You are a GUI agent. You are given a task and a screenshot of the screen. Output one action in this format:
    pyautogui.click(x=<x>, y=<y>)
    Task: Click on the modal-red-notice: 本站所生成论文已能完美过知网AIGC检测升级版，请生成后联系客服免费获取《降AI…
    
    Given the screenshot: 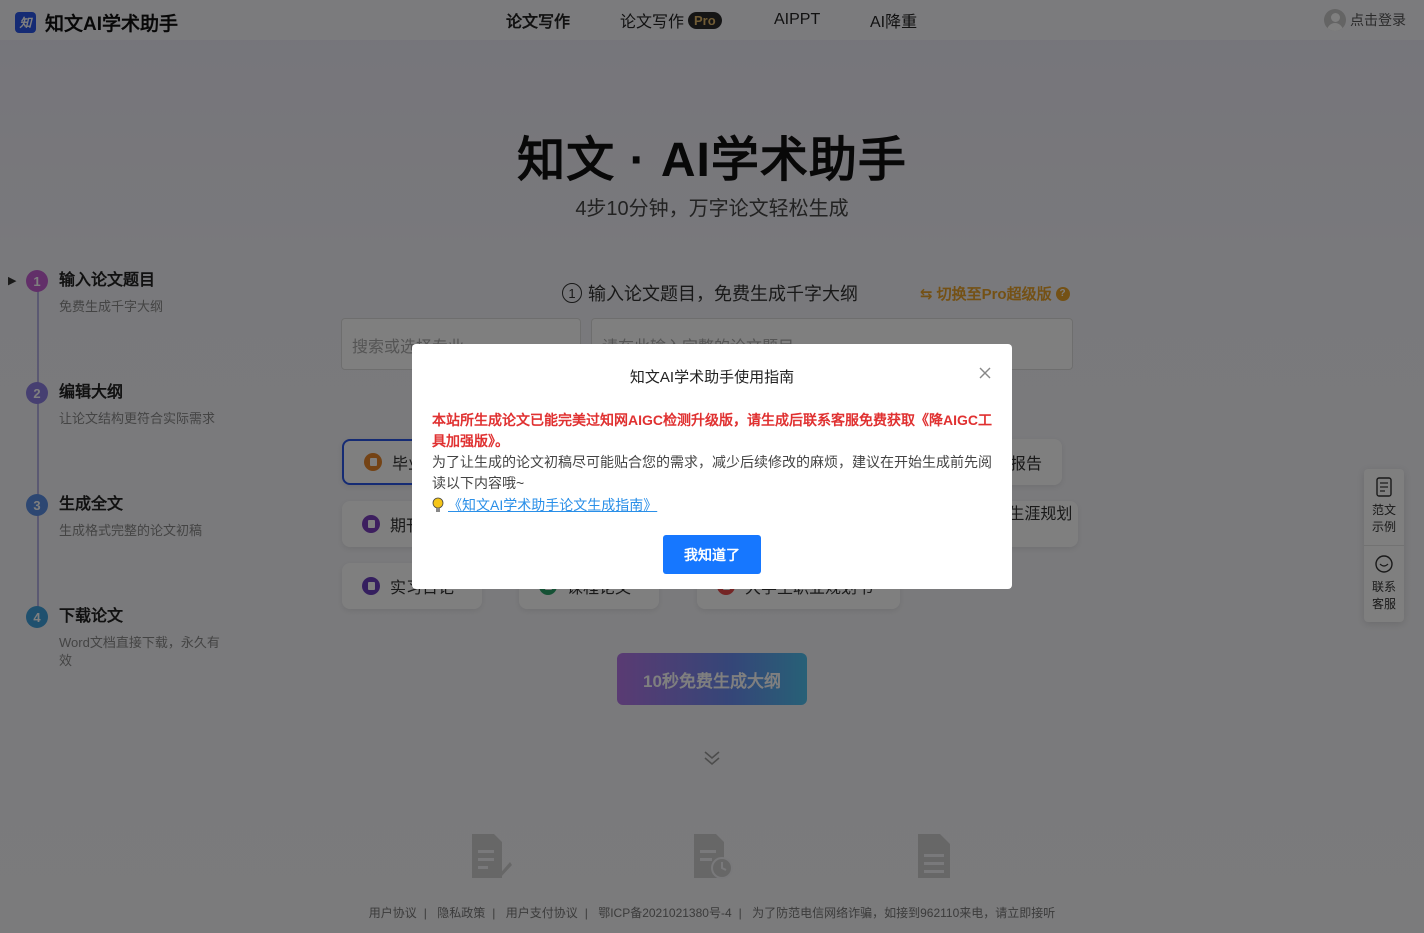 What is the action you would take?
    pyautogui.click(x=712, y=430)
    